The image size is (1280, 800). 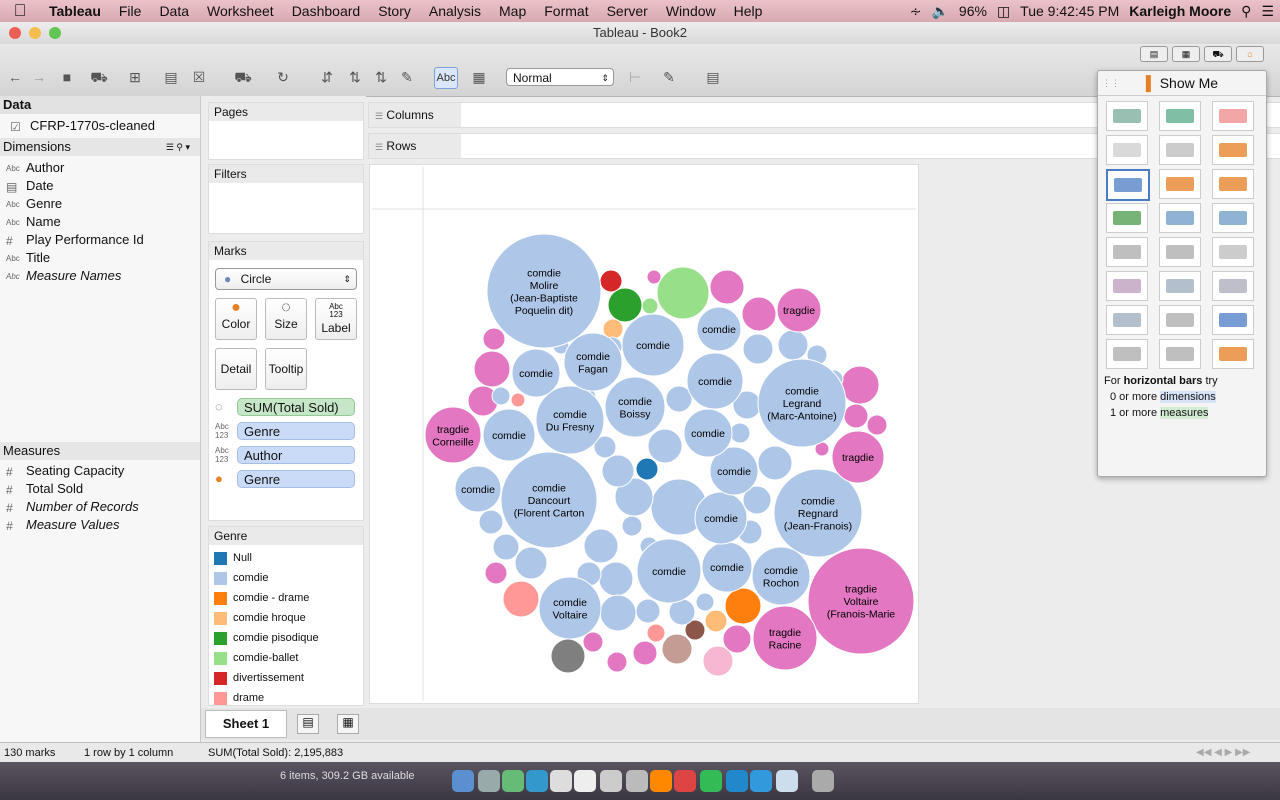 I want to click on show-me-dual-lines-icon, so click(x=1233, y=252).